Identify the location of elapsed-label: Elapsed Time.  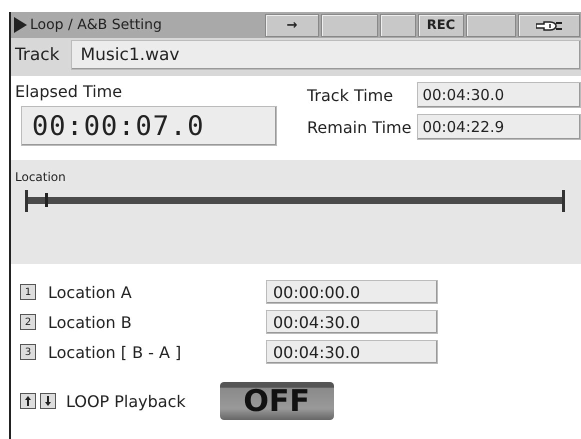
(69, 91).